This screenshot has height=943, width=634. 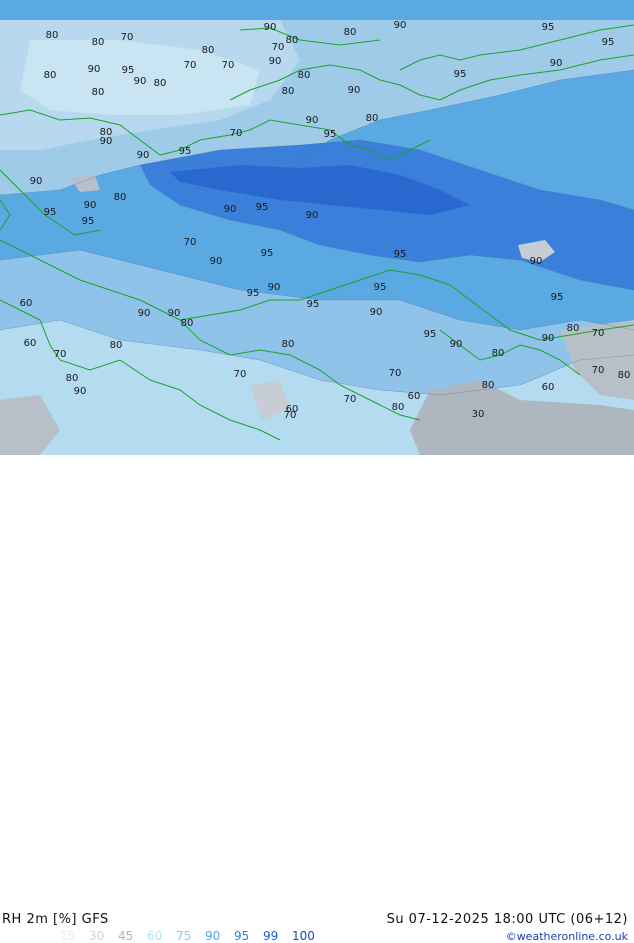 What do you see at coordinates (567, 936) in the screenshot?
I see `credit-link: ©weatheronline.co.uk` at bounding box center [567, 936].